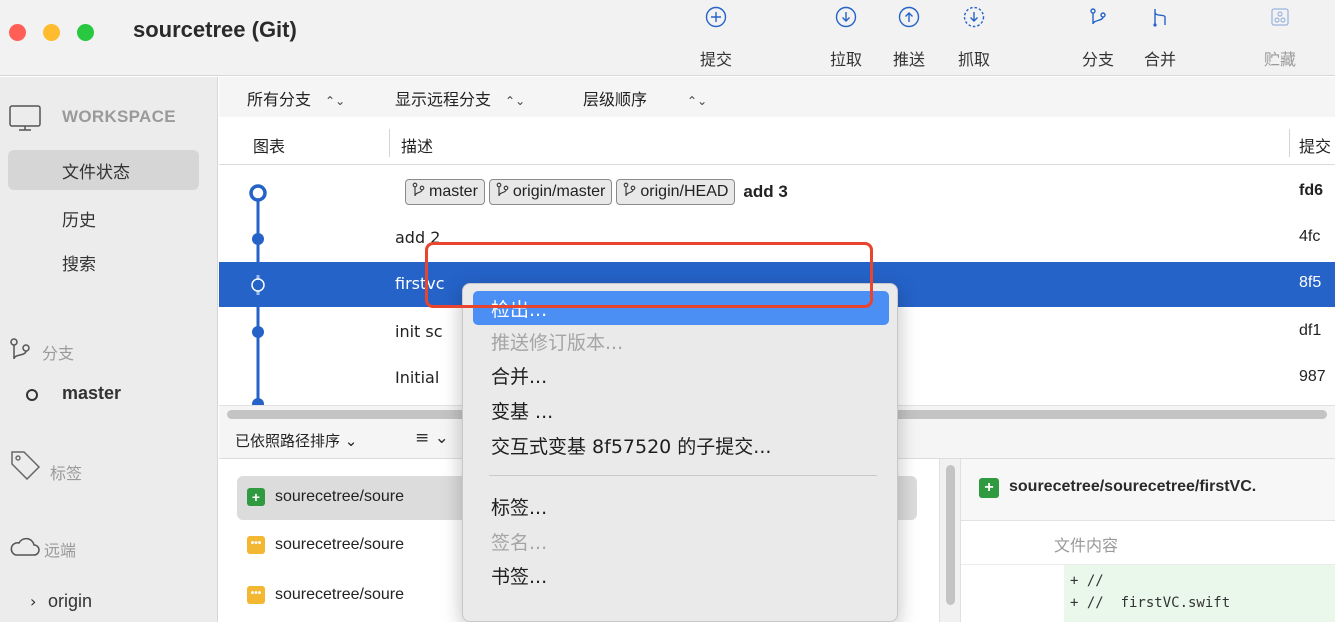 The width and height of the screenshot is (1335, 622). Describe the element at coordinates (335, 101) in the screenshot. I see `updown-chevron-icon: ⌃⌄` at that location.